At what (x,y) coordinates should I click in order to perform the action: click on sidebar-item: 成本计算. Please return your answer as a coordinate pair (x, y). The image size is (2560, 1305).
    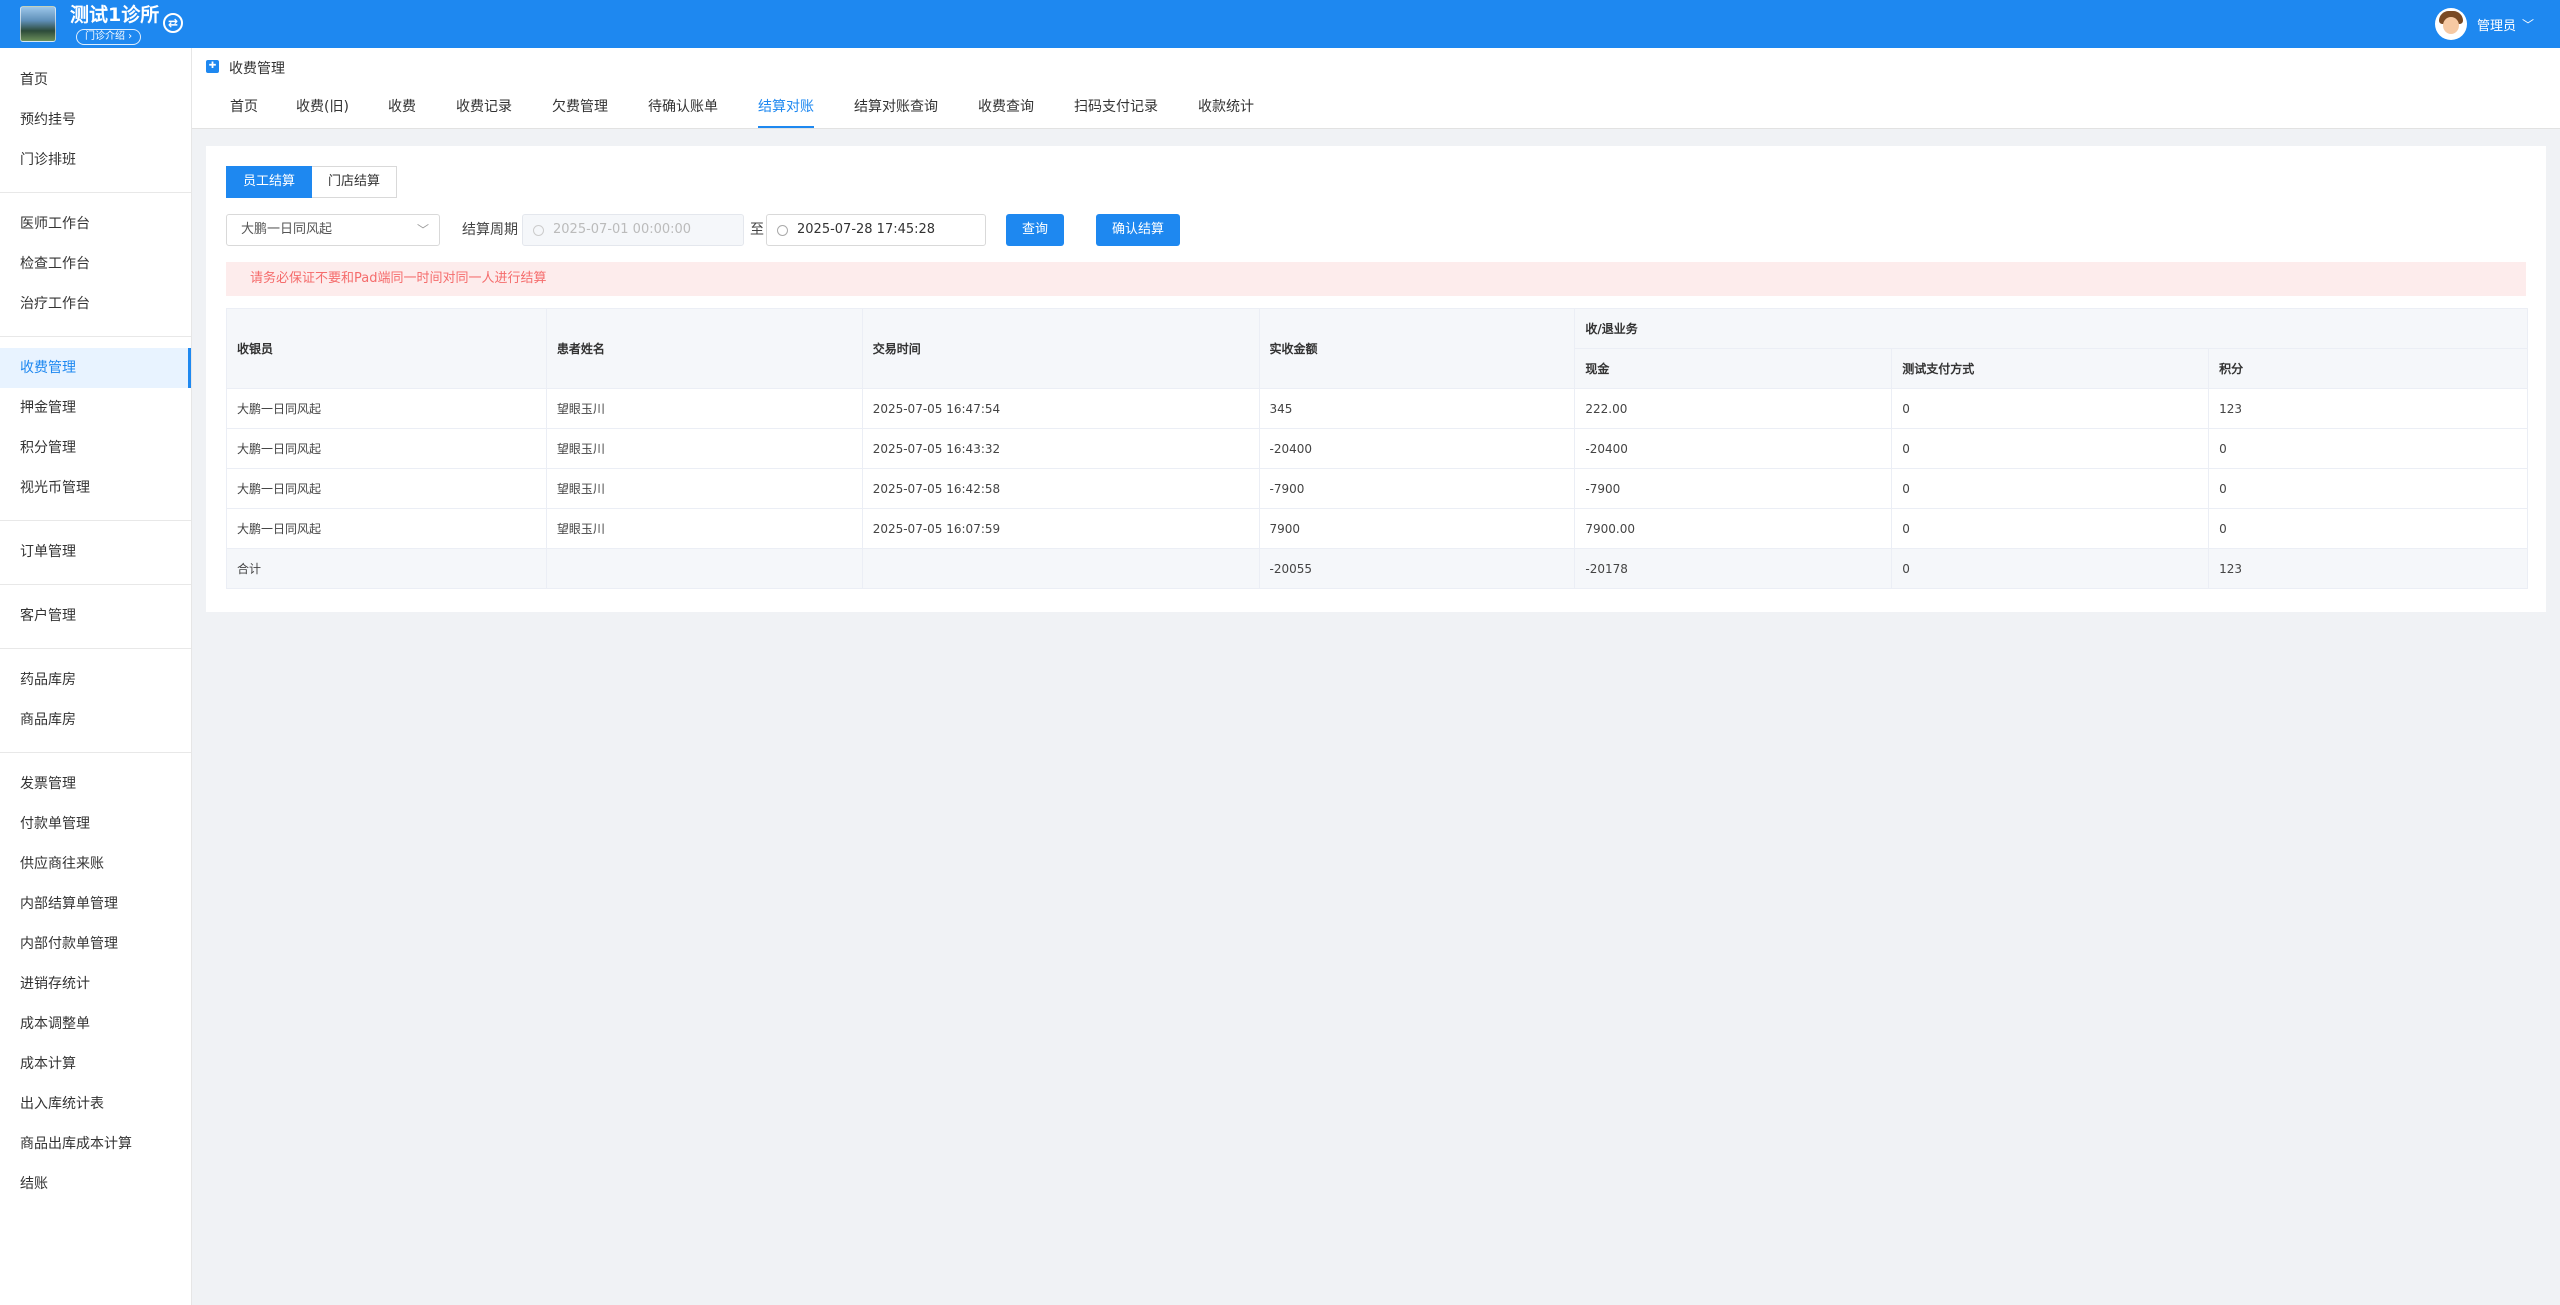
    Looking at the image, I should click on (95, 1064).